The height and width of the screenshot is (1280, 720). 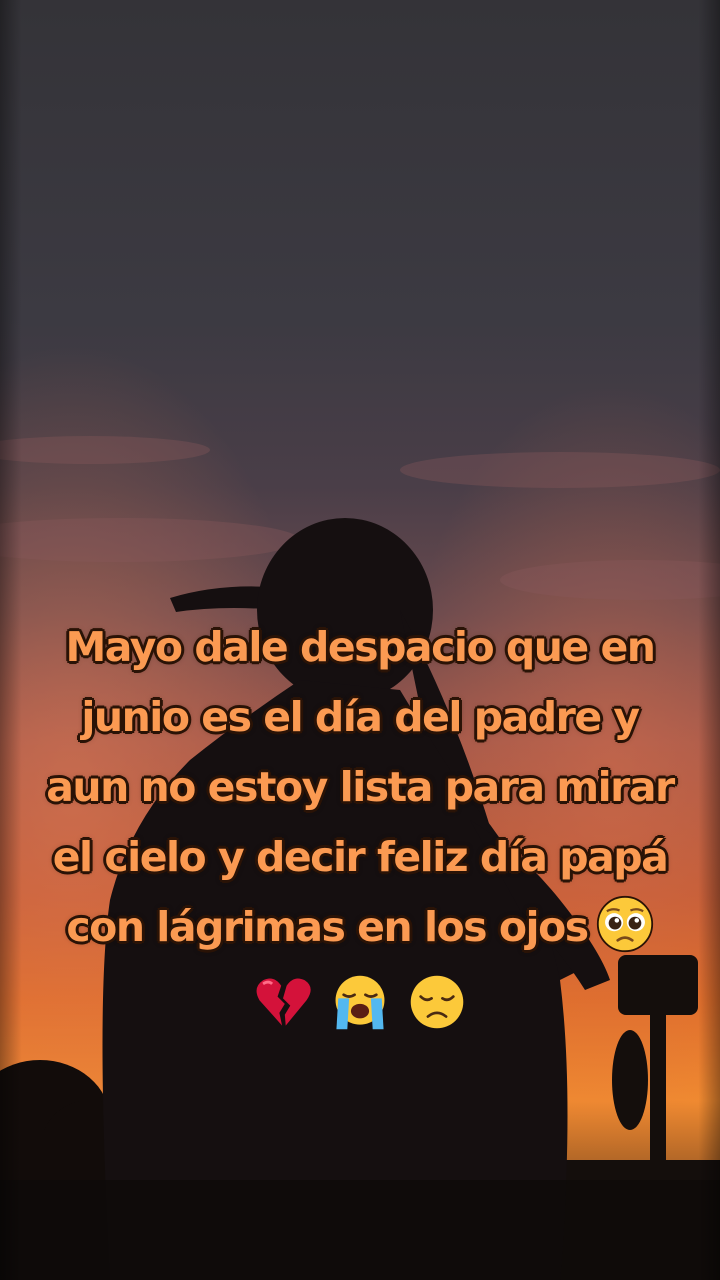 What do you see at coordinates (327, 927) in the screenshot?
I see `caption-line-5: con lágrimas en los ojos` at bounding box center [327, 927].